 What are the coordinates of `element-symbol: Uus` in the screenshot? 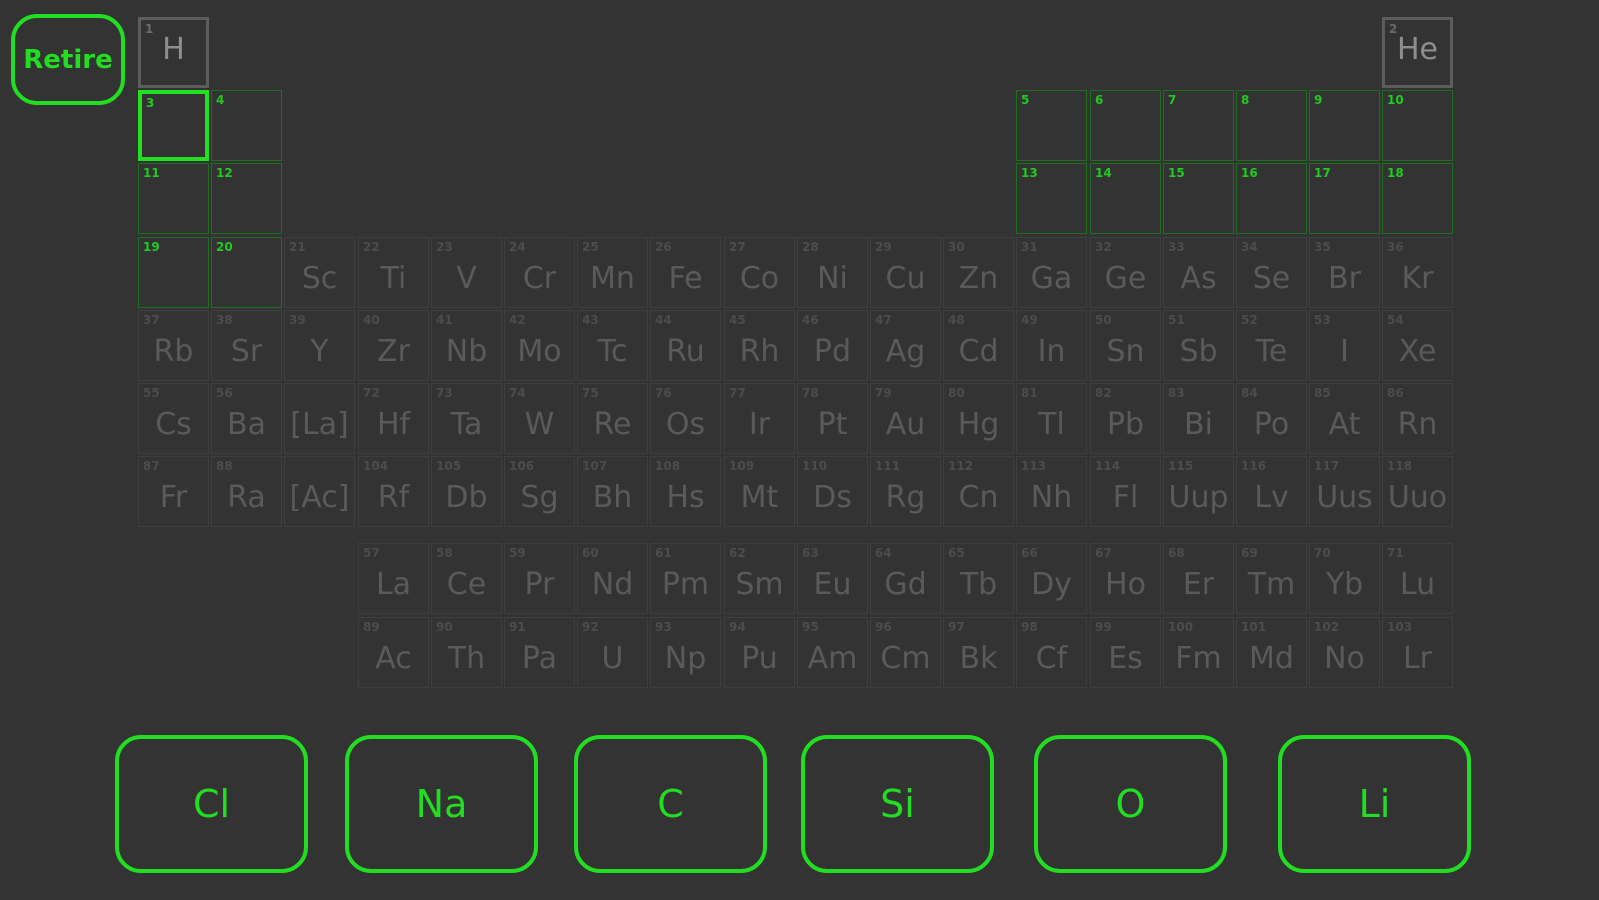 It's located at (1344, 497).